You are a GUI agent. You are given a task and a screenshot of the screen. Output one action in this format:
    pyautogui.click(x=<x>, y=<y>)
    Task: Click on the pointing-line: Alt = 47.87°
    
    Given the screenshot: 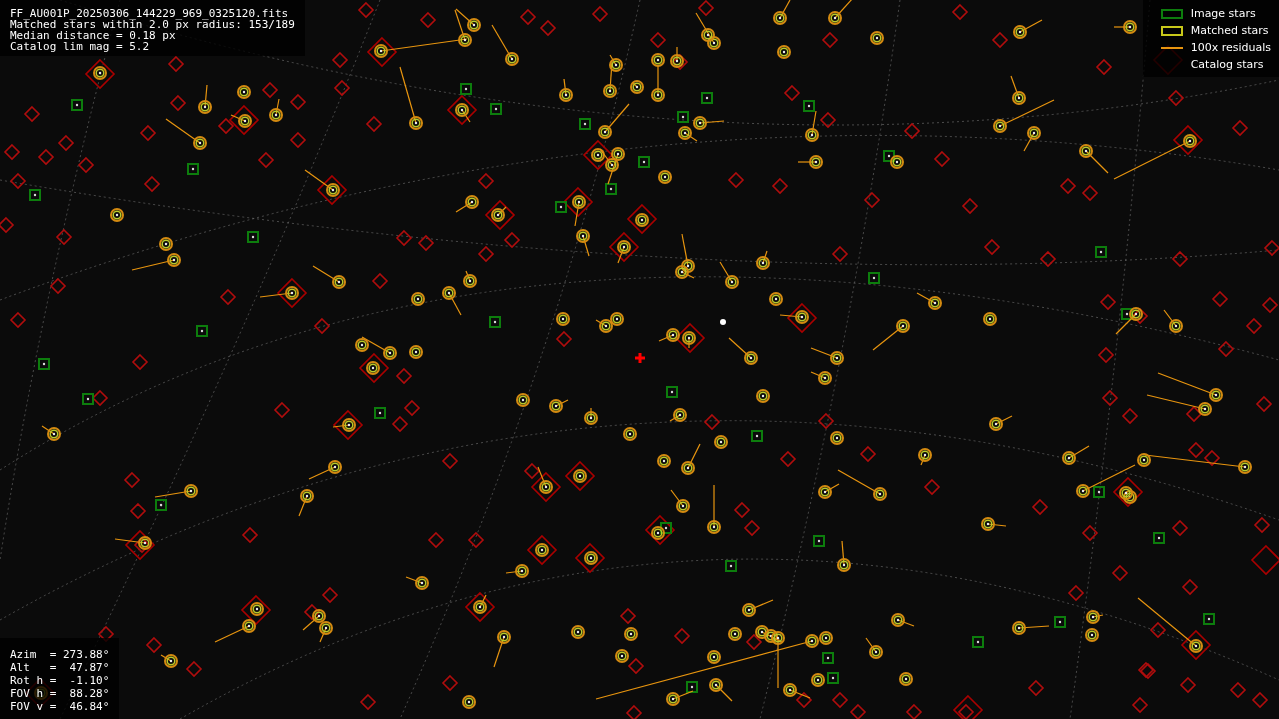 What is the action you would take?
    pyautogui.click(x=60, y=667)
    